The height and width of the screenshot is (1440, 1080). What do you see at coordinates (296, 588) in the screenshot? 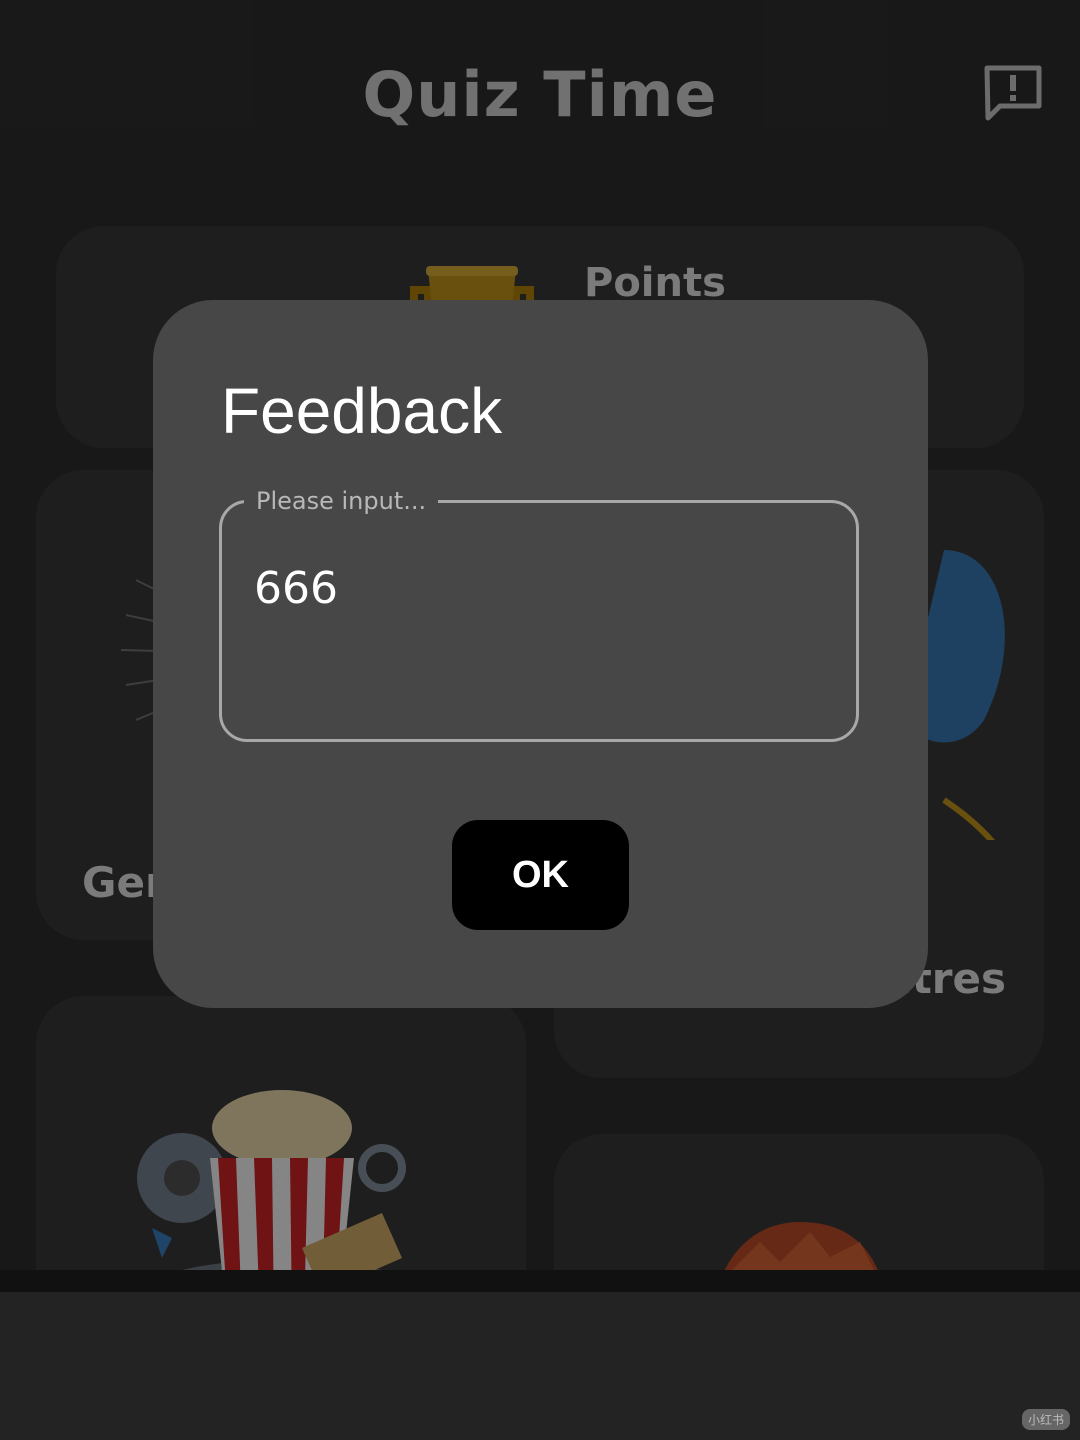
I see `feedback-input-value: 666` at bounding box center [296, 588].